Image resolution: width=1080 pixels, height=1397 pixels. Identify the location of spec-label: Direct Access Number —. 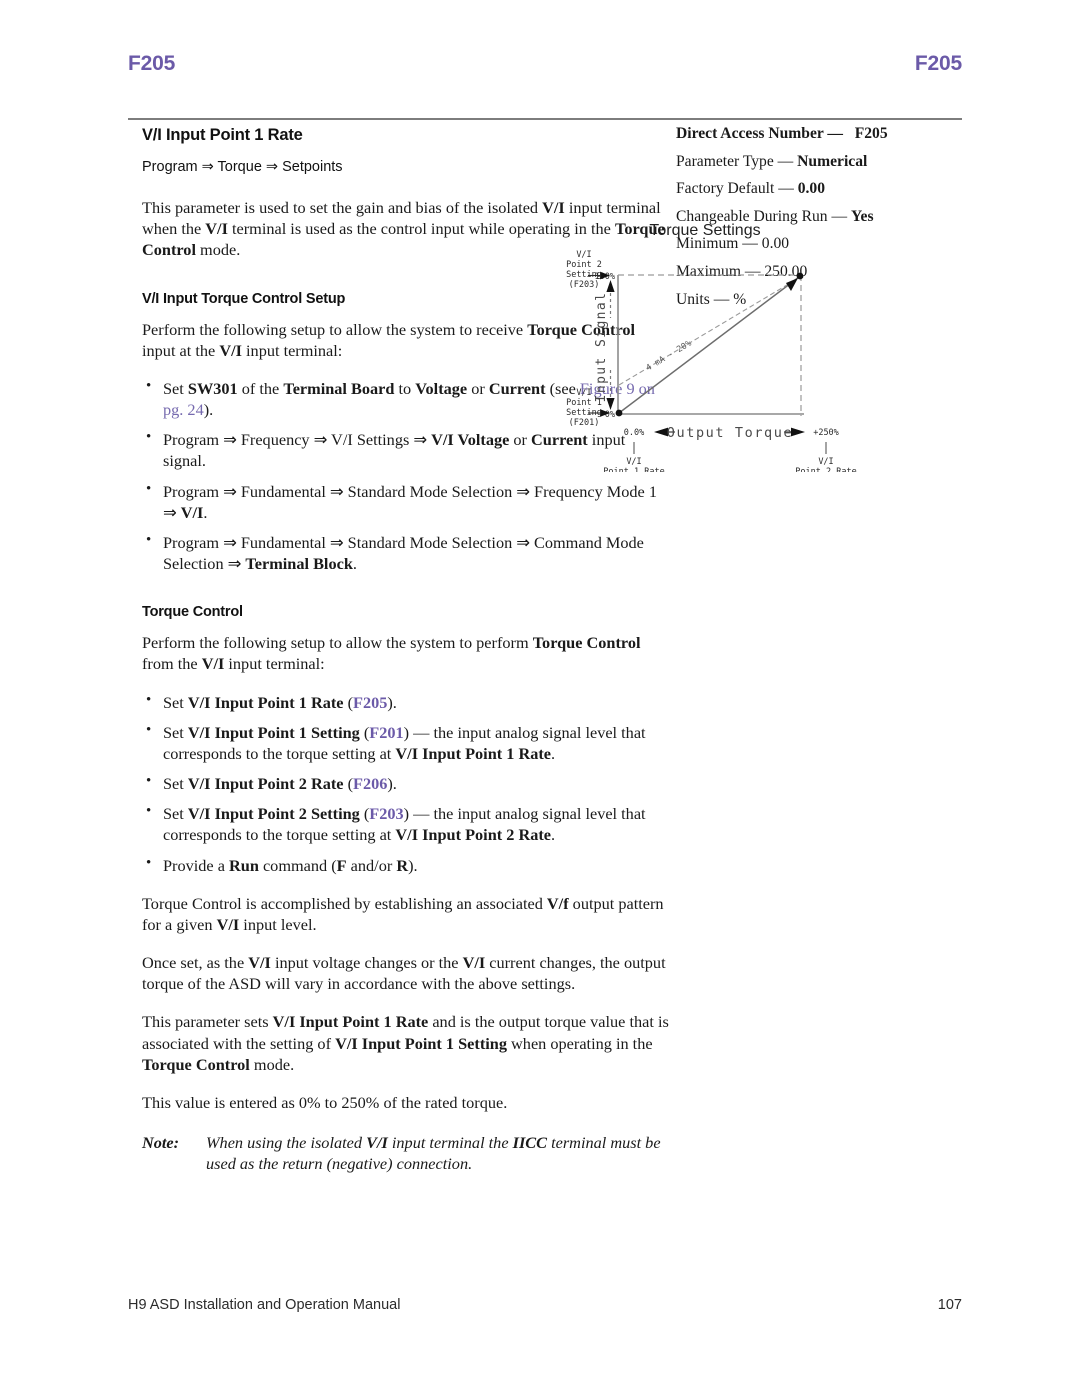
(760, 133).